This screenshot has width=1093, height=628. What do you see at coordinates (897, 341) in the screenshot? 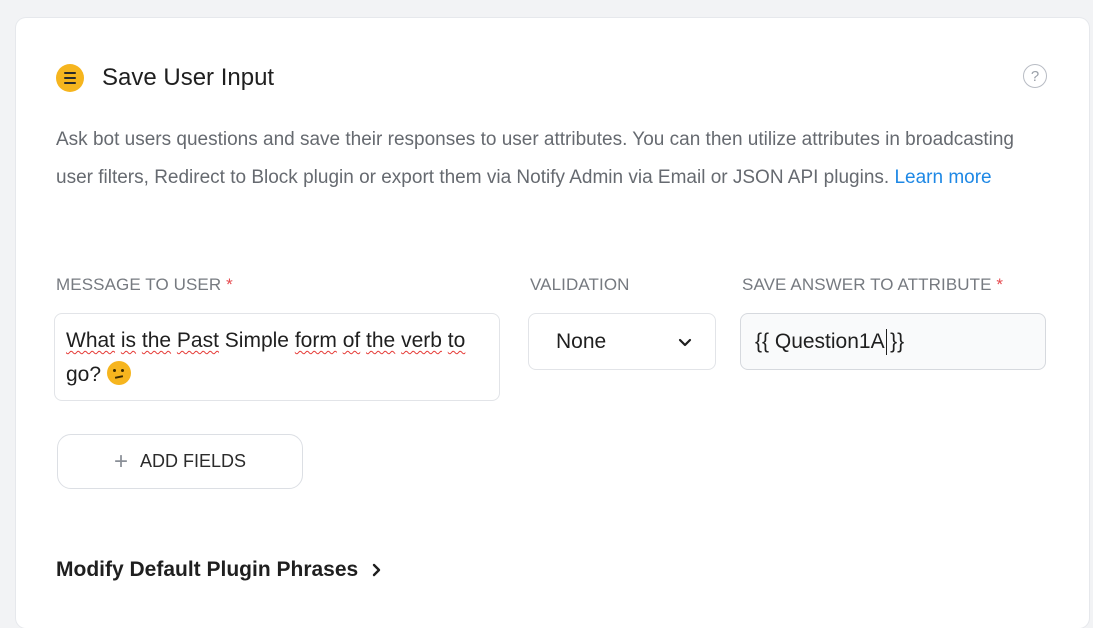
I see `attribute-value-after-cursor: }}` at bounding box center [897, 341].